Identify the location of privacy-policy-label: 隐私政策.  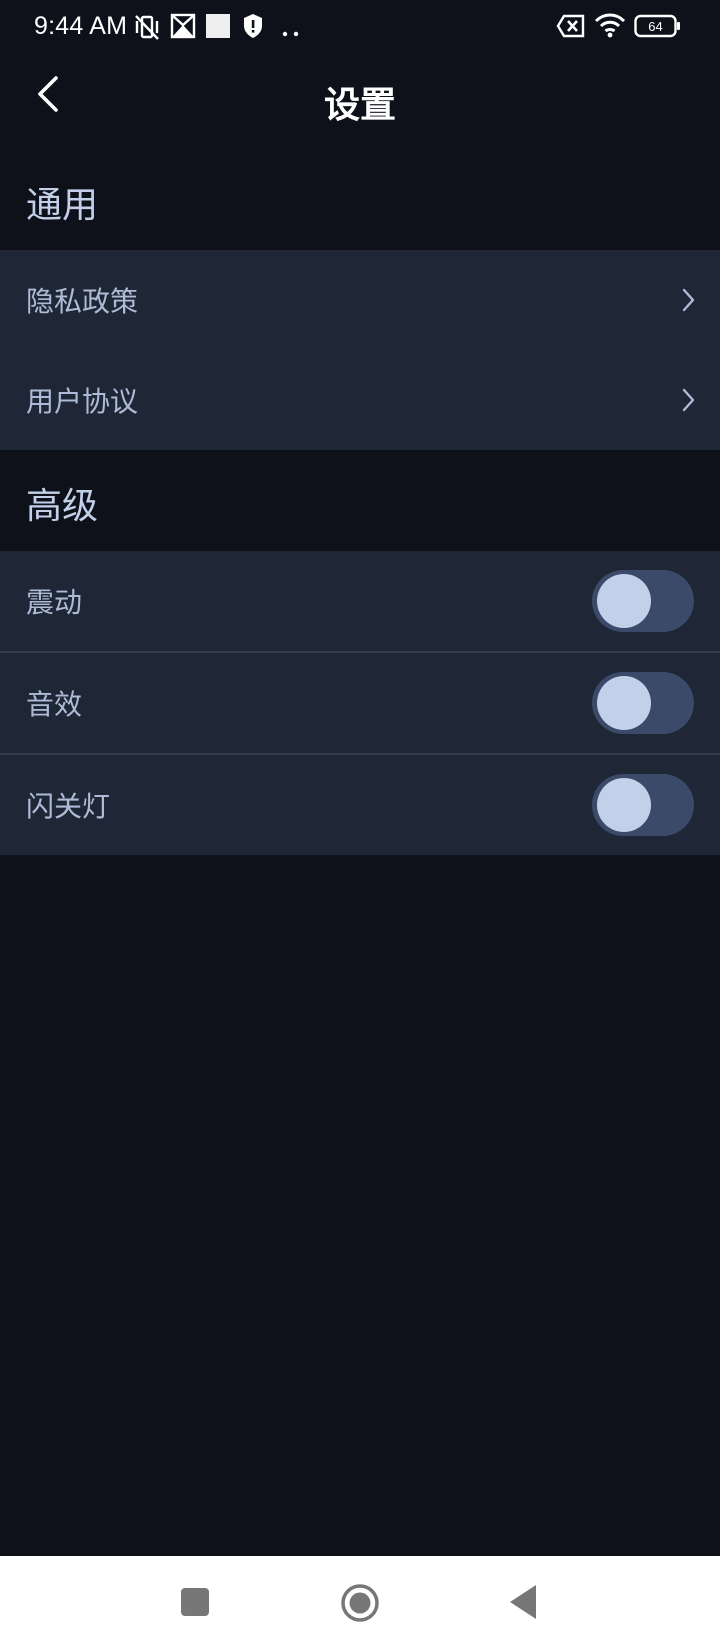
(82, 301).